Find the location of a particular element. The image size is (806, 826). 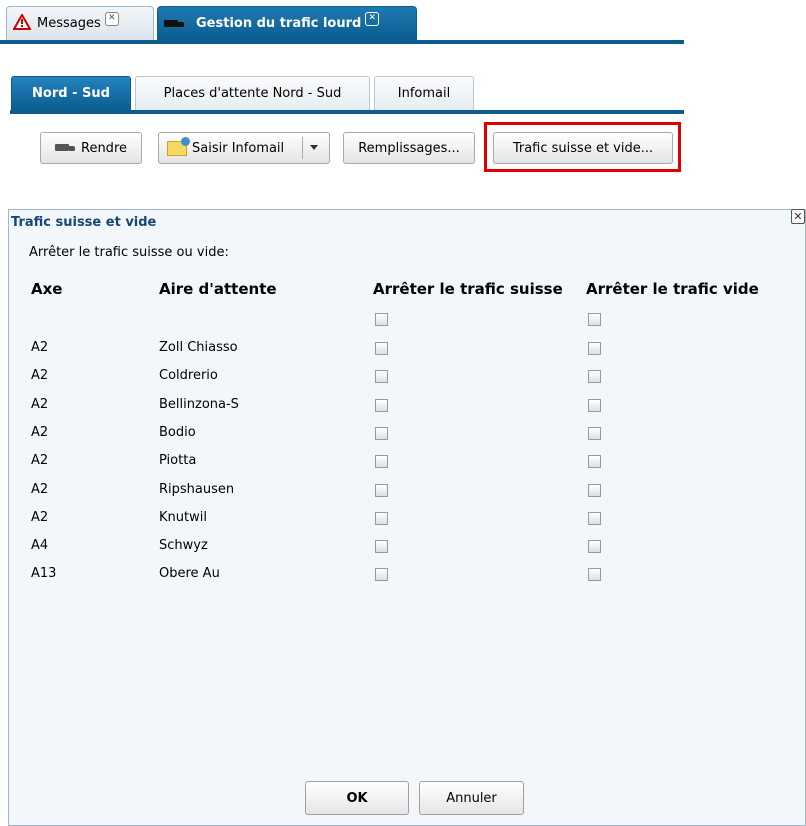

warning-icon is located at coordinates (22, 23).